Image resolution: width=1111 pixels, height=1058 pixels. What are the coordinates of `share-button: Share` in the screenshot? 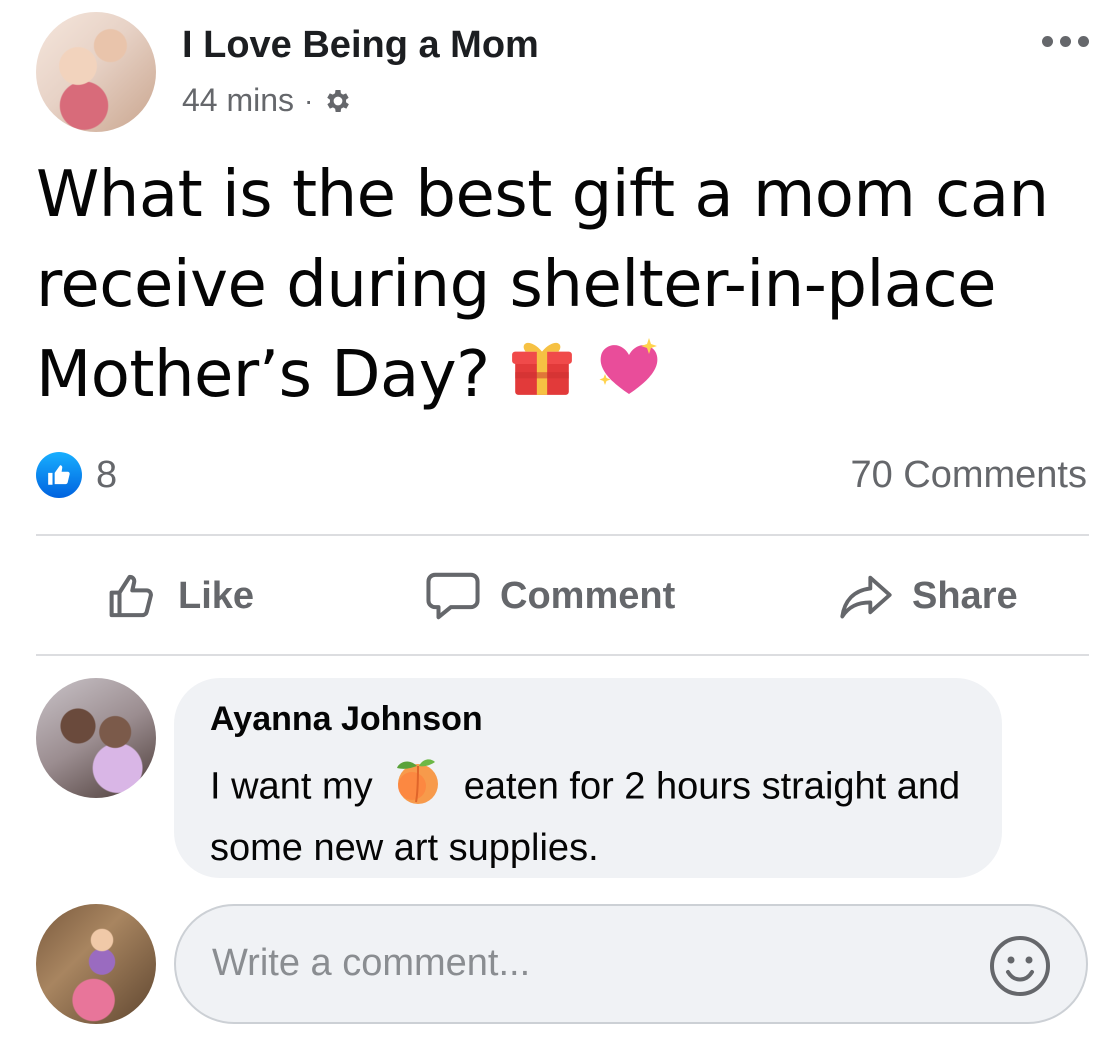 It's located at (928, 596).